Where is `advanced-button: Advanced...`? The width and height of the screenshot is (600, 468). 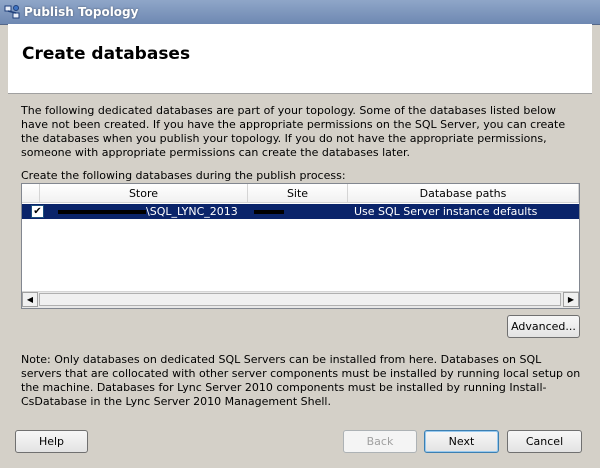
advanced-button: Advanced... is located at coordinates (543, 326).